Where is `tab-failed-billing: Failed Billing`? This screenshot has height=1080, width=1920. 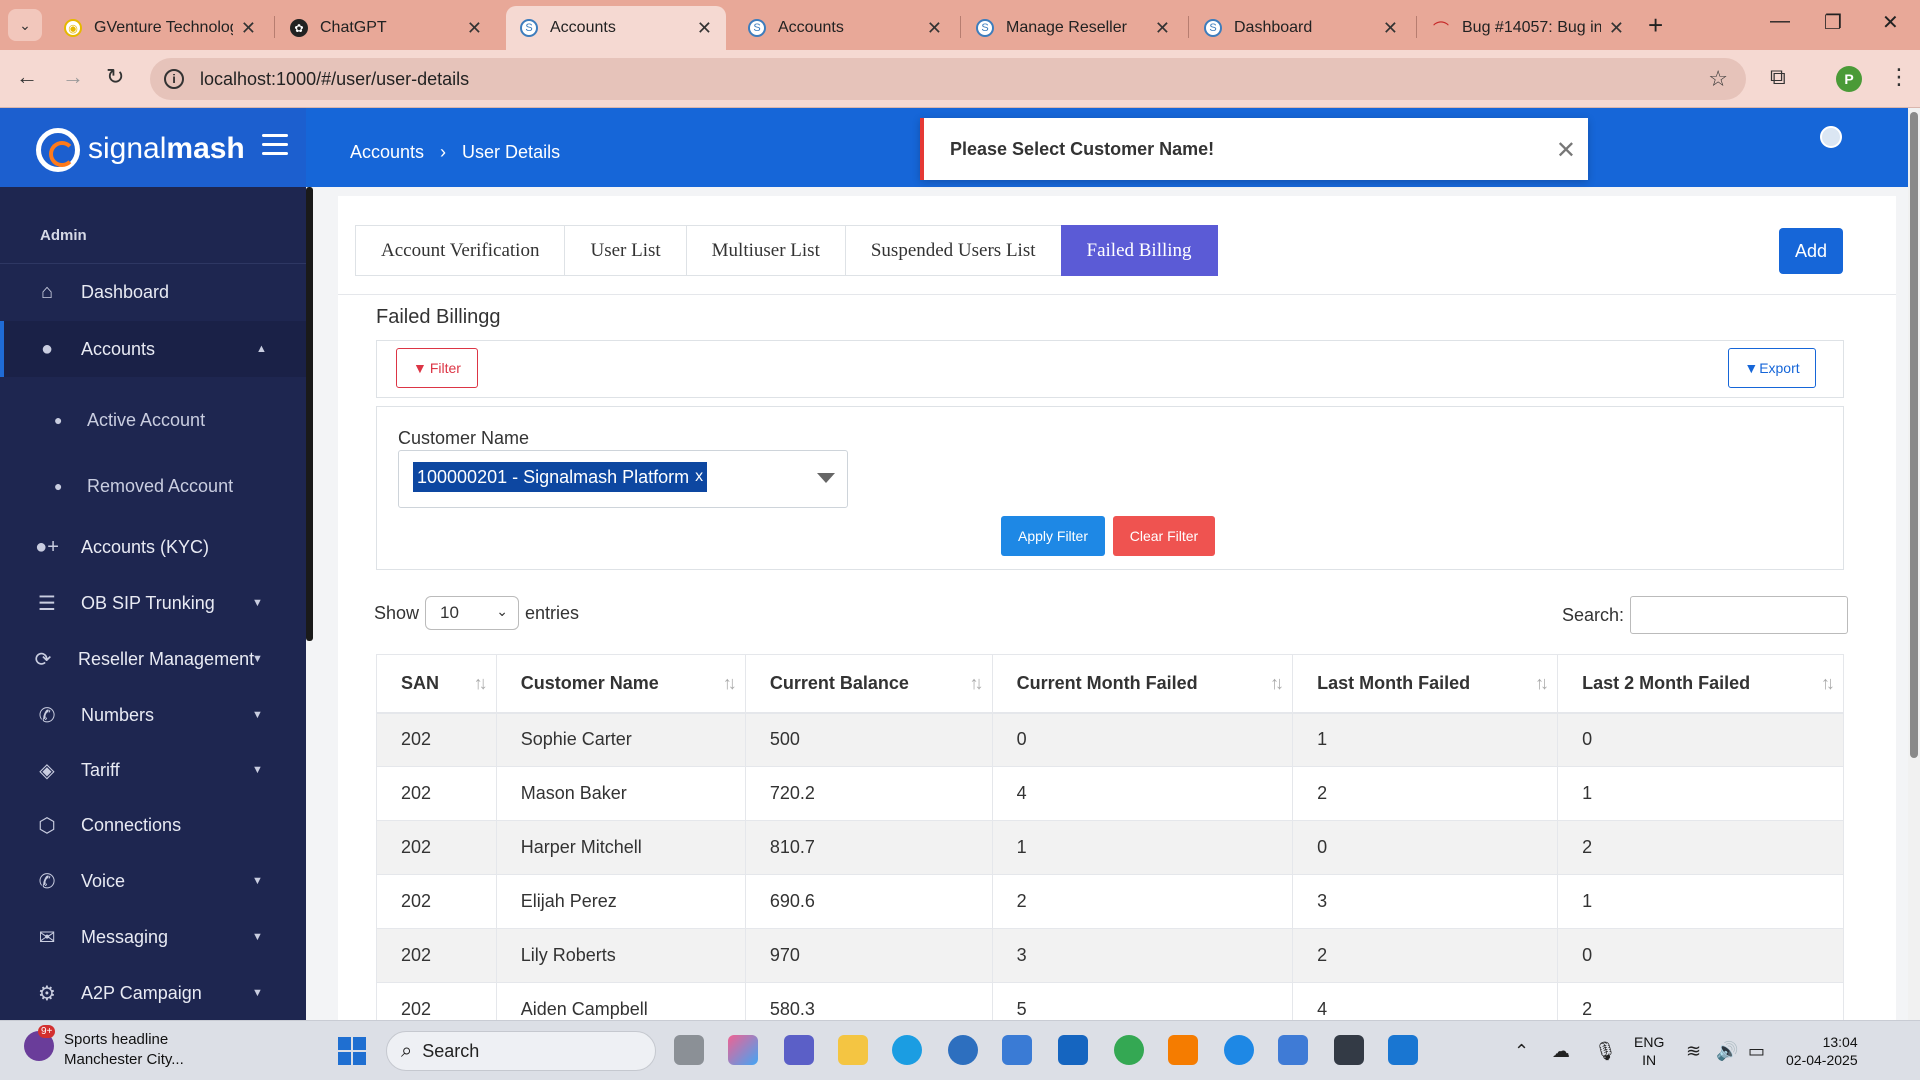
tab-failed-billing: Failed Billing is located at coordinates (1139, 250).